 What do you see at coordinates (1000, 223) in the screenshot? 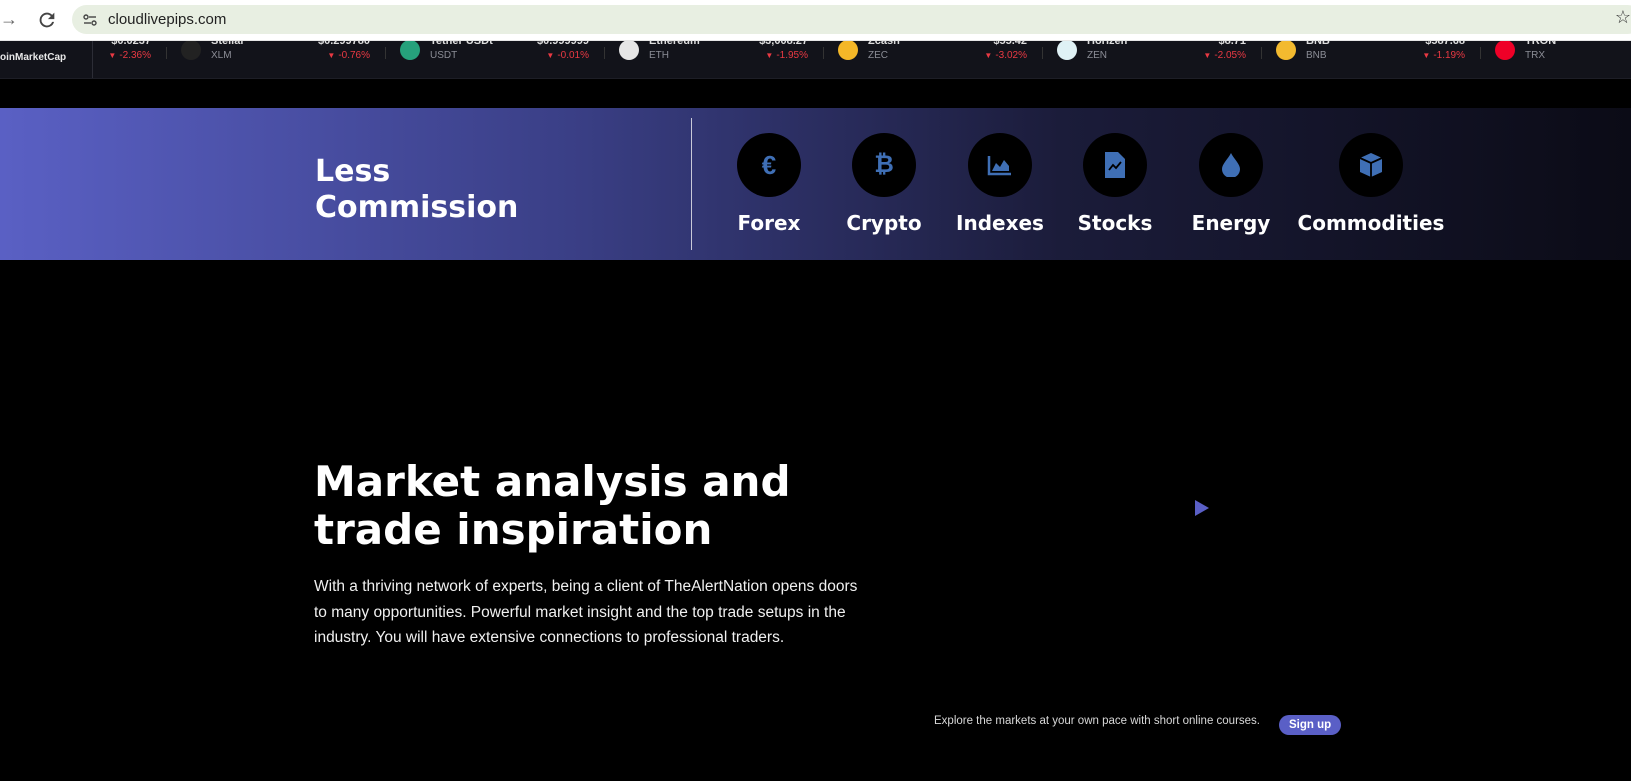
I see `market-label: Indexes` at bounding box center [1000, 223].